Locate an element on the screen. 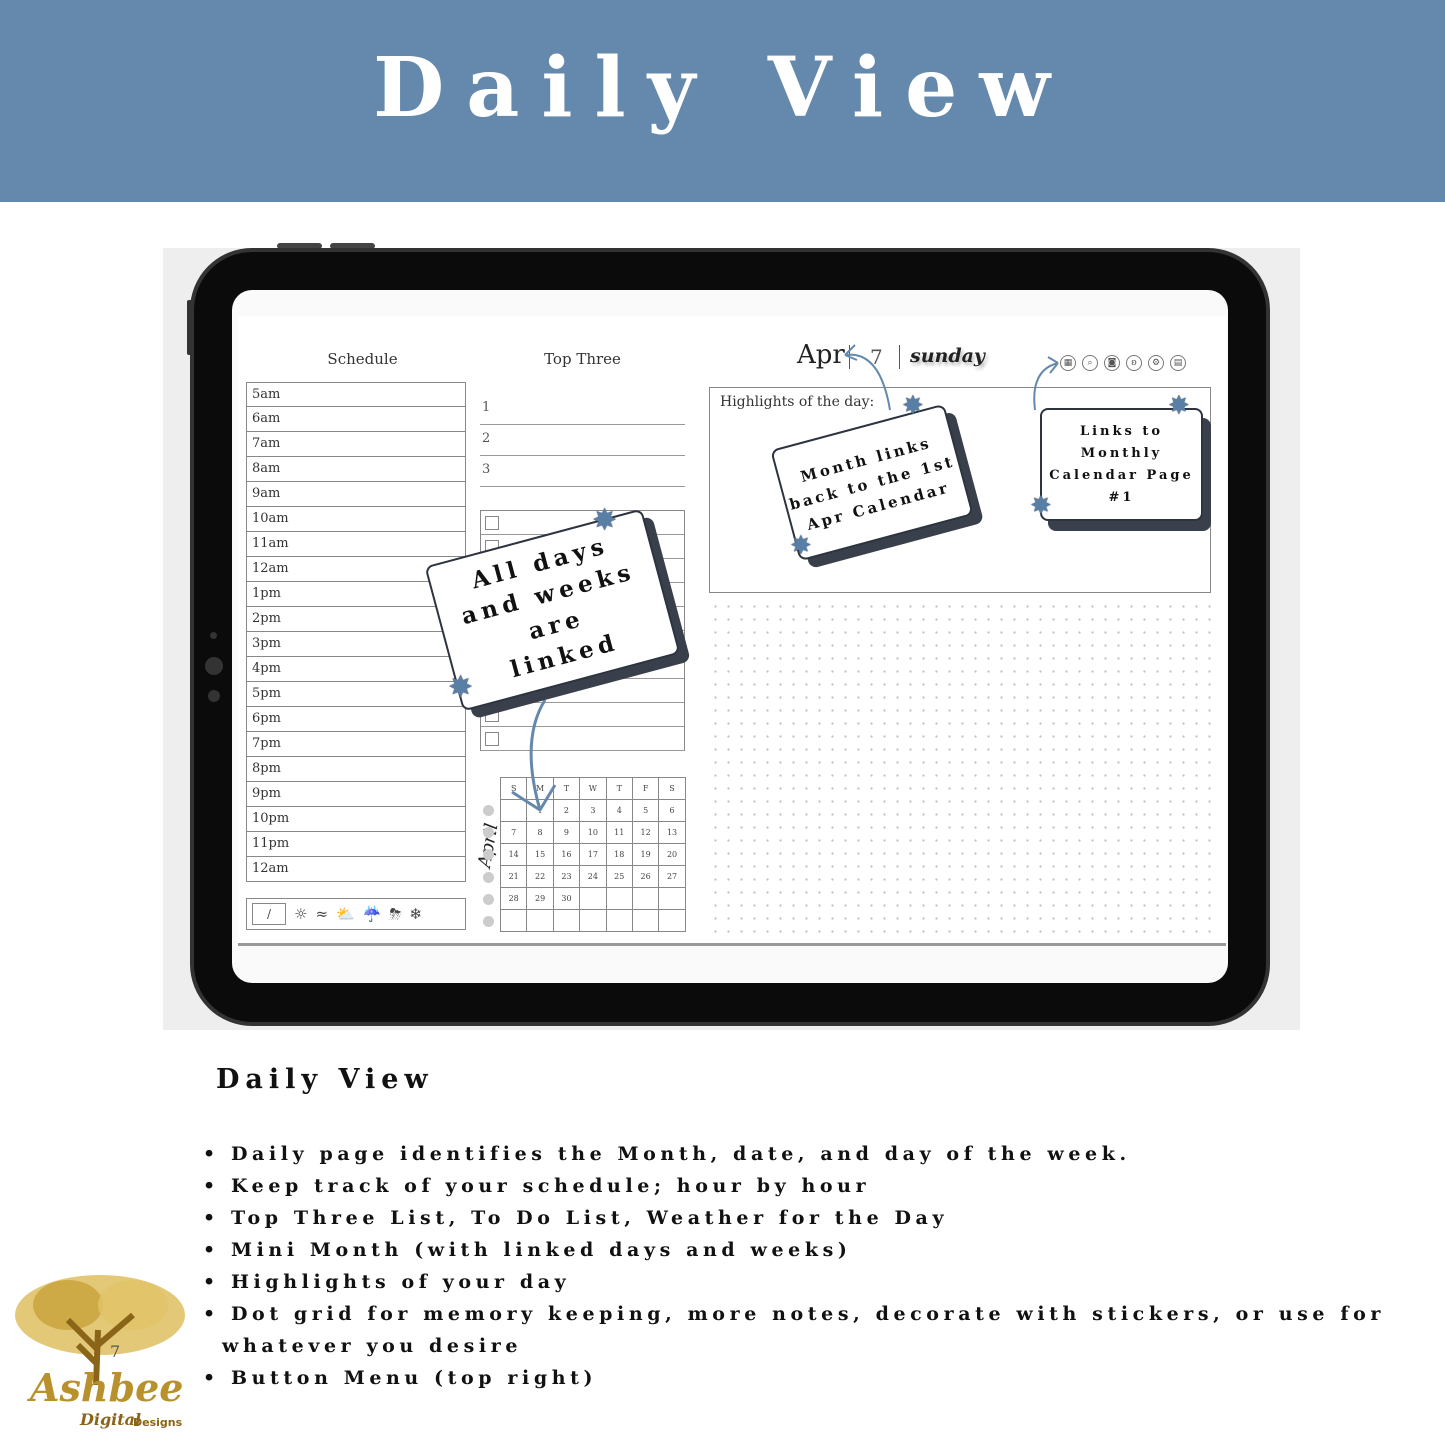 Image resolution: width=1445 pixels, height=1445 pixels. feature-item: Highlights of your day is located at coordinates (803, 1282).